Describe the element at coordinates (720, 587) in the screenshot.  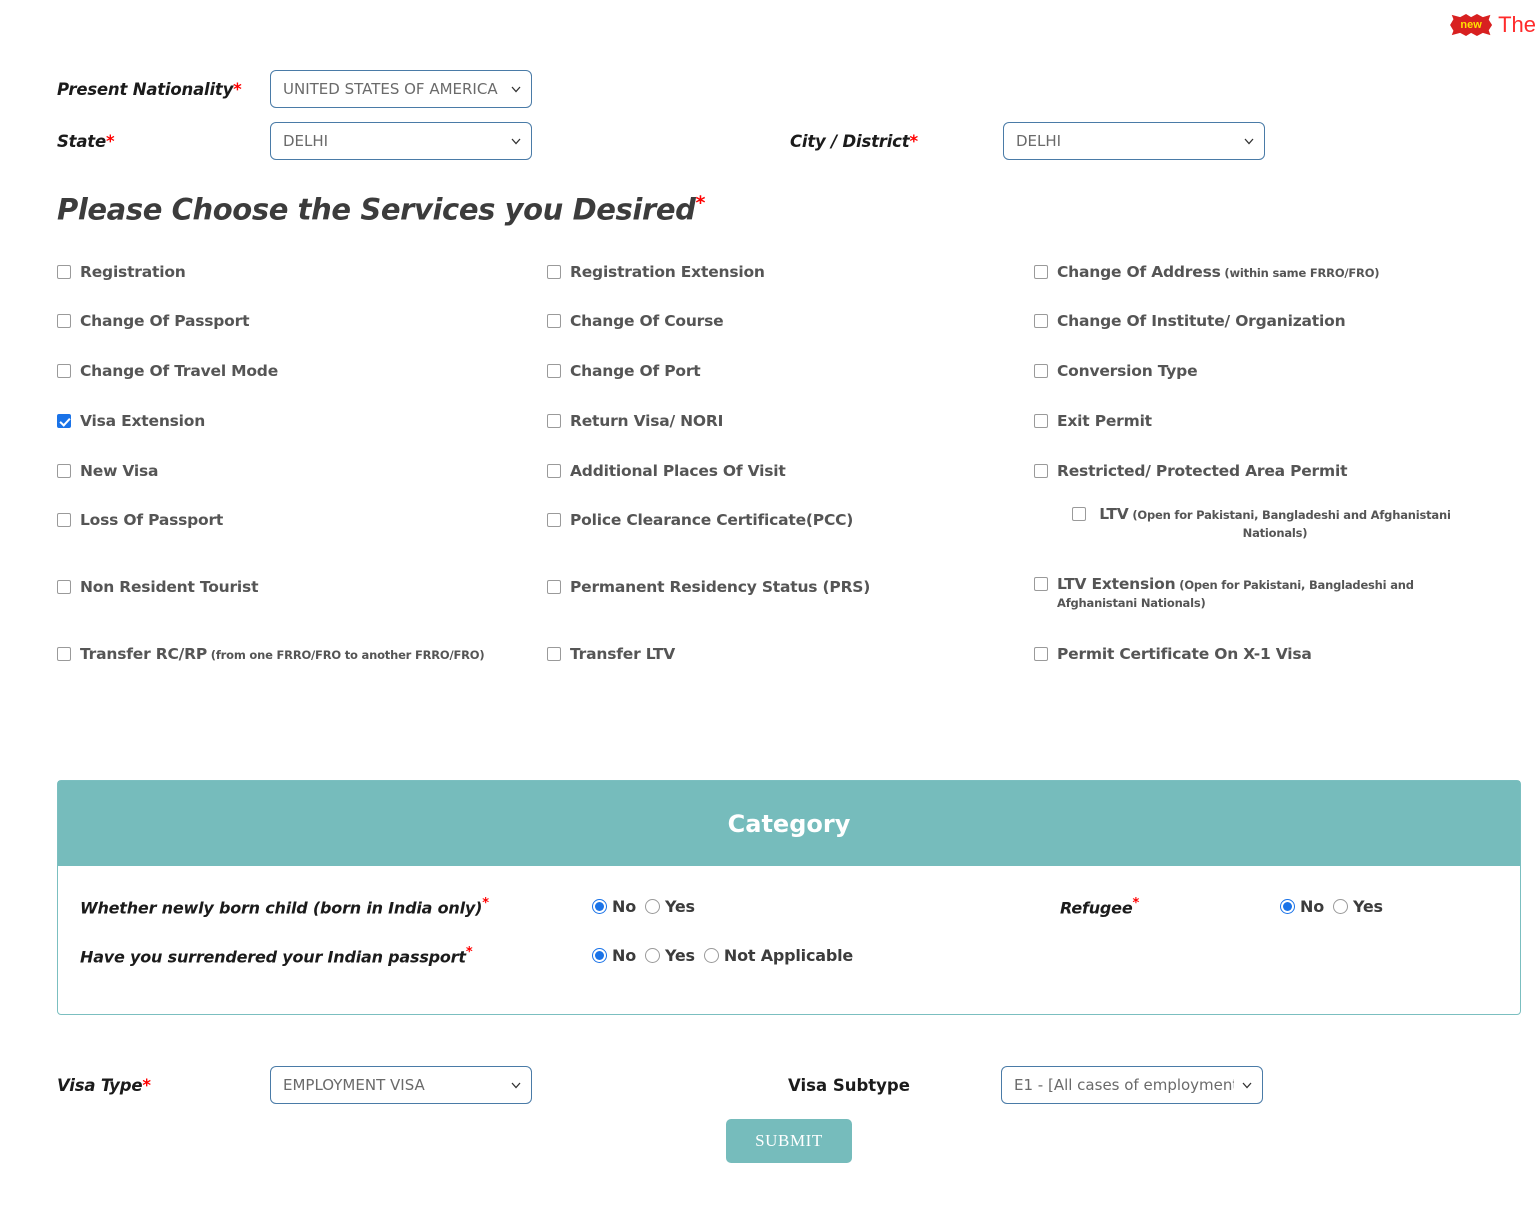
I see `service-label: Permanent Residency Status (PRS)` at that location.